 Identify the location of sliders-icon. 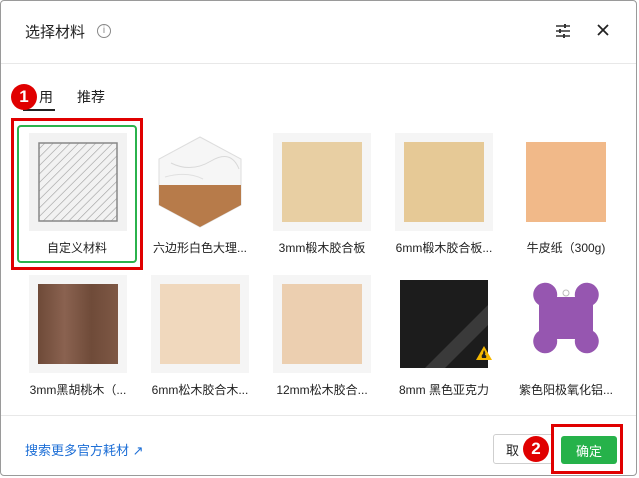
(563, 31).